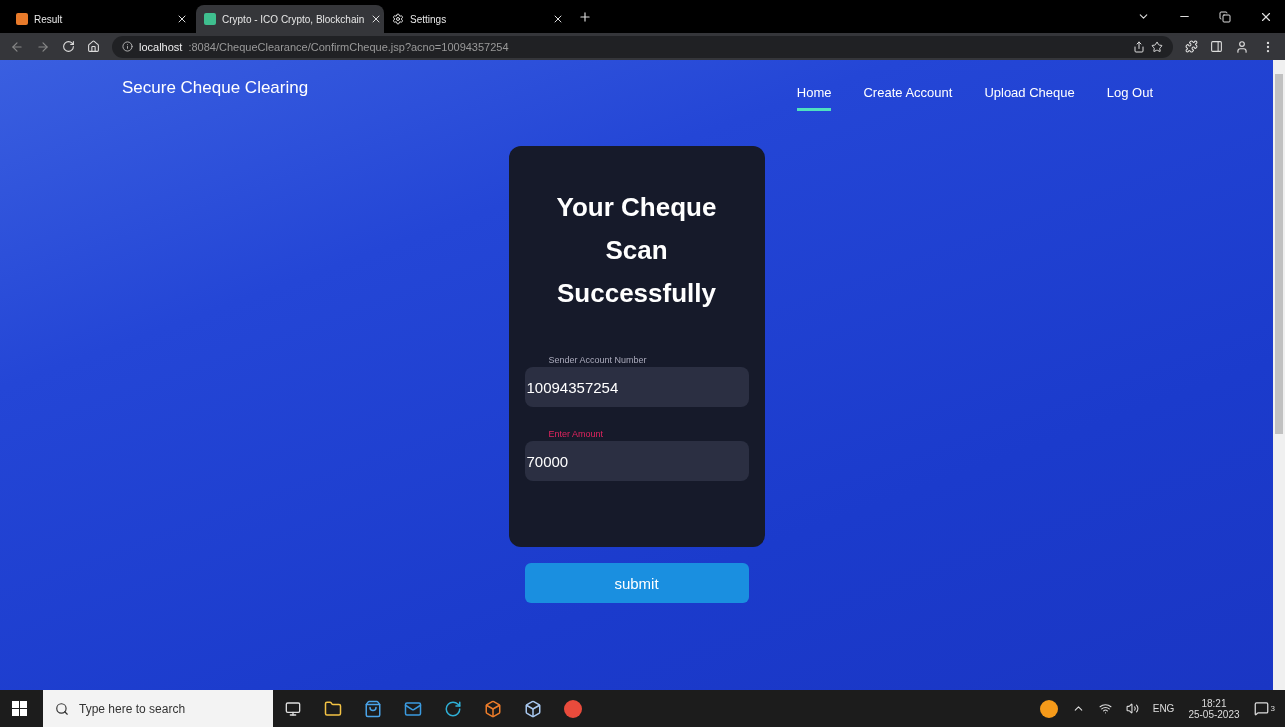  I want to click on card-title: Your Cheque Scan Successfully, so click(636, 250).